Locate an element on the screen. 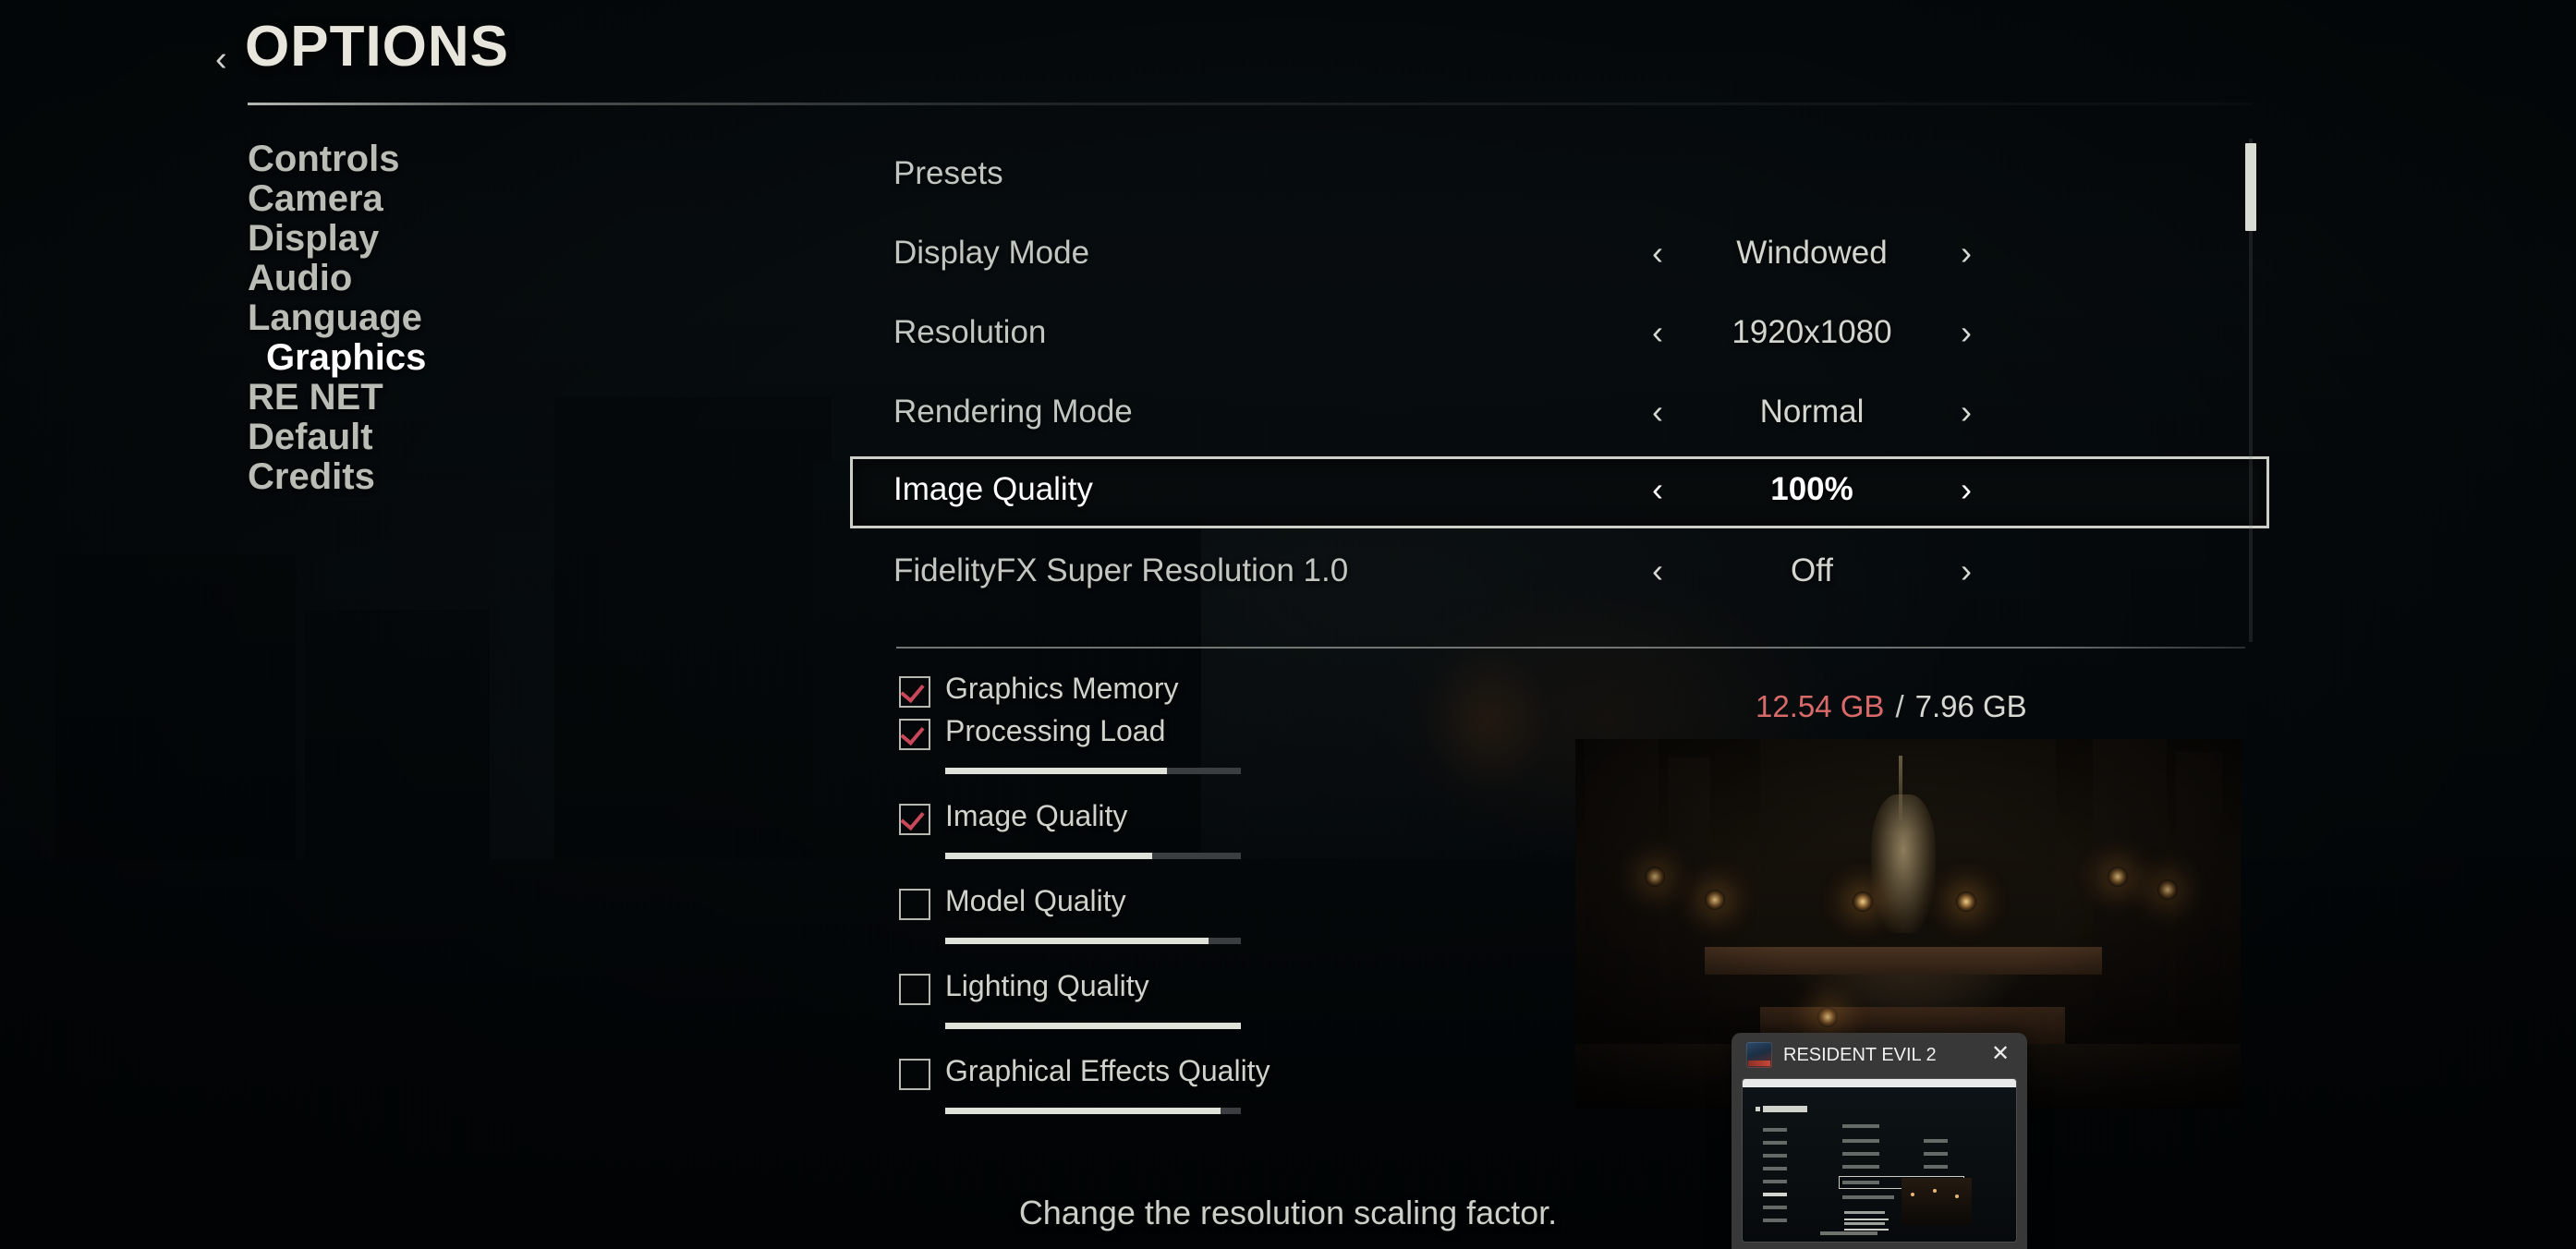 The image size is (2576, 1249). settings-scrollbar-thumb is located at coordinates (2250, 187).